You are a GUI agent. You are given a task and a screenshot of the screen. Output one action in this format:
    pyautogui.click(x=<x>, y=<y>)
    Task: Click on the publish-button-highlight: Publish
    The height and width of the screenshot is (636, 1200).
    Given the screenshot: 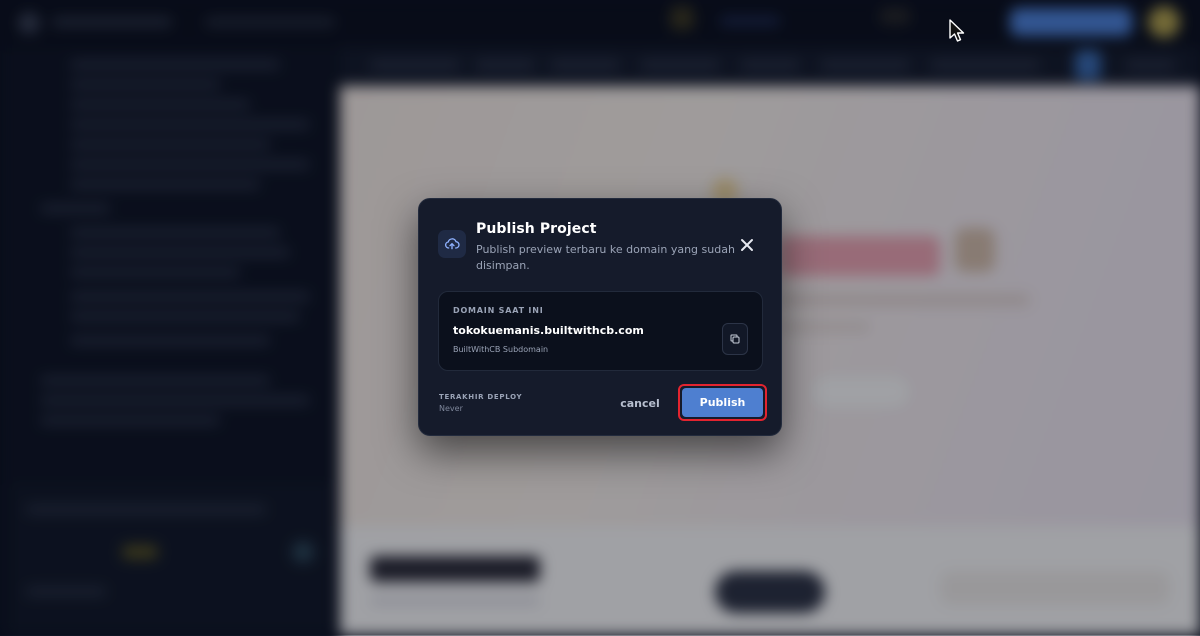 What is the action you would take?
    pyautogui.click(x=722, y=402)
    